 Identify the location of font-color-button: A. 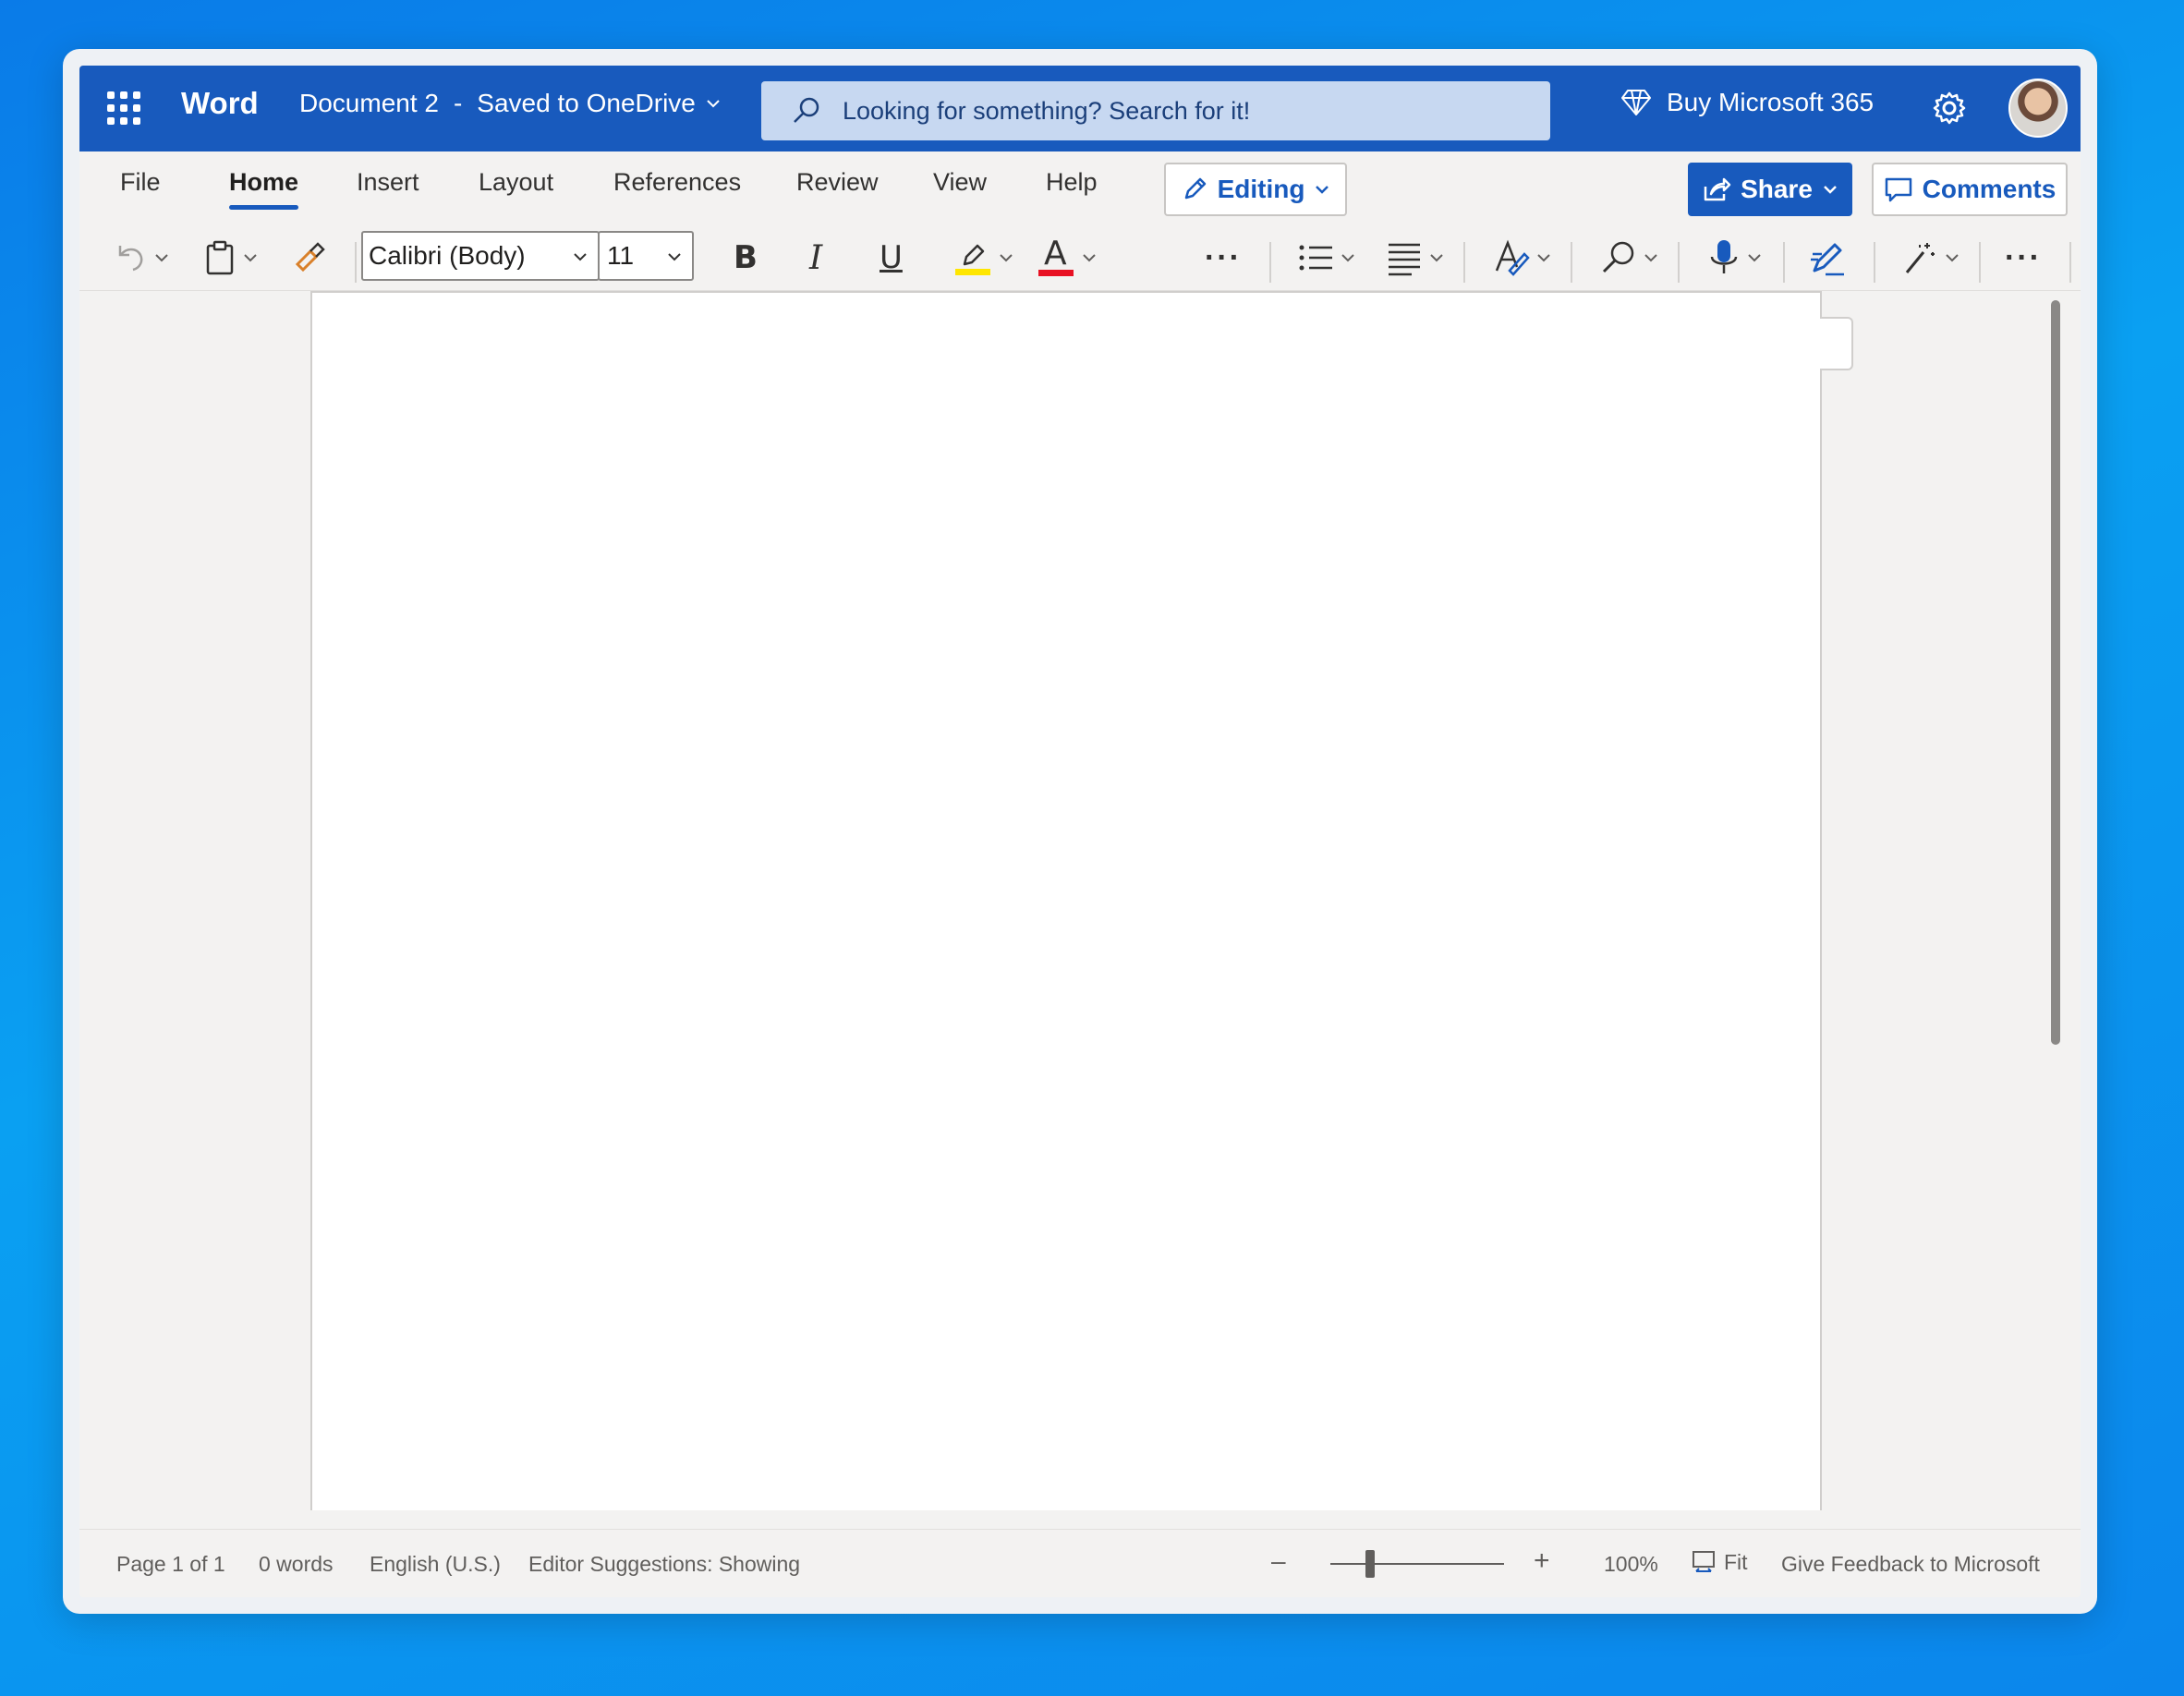
(1067, 256).